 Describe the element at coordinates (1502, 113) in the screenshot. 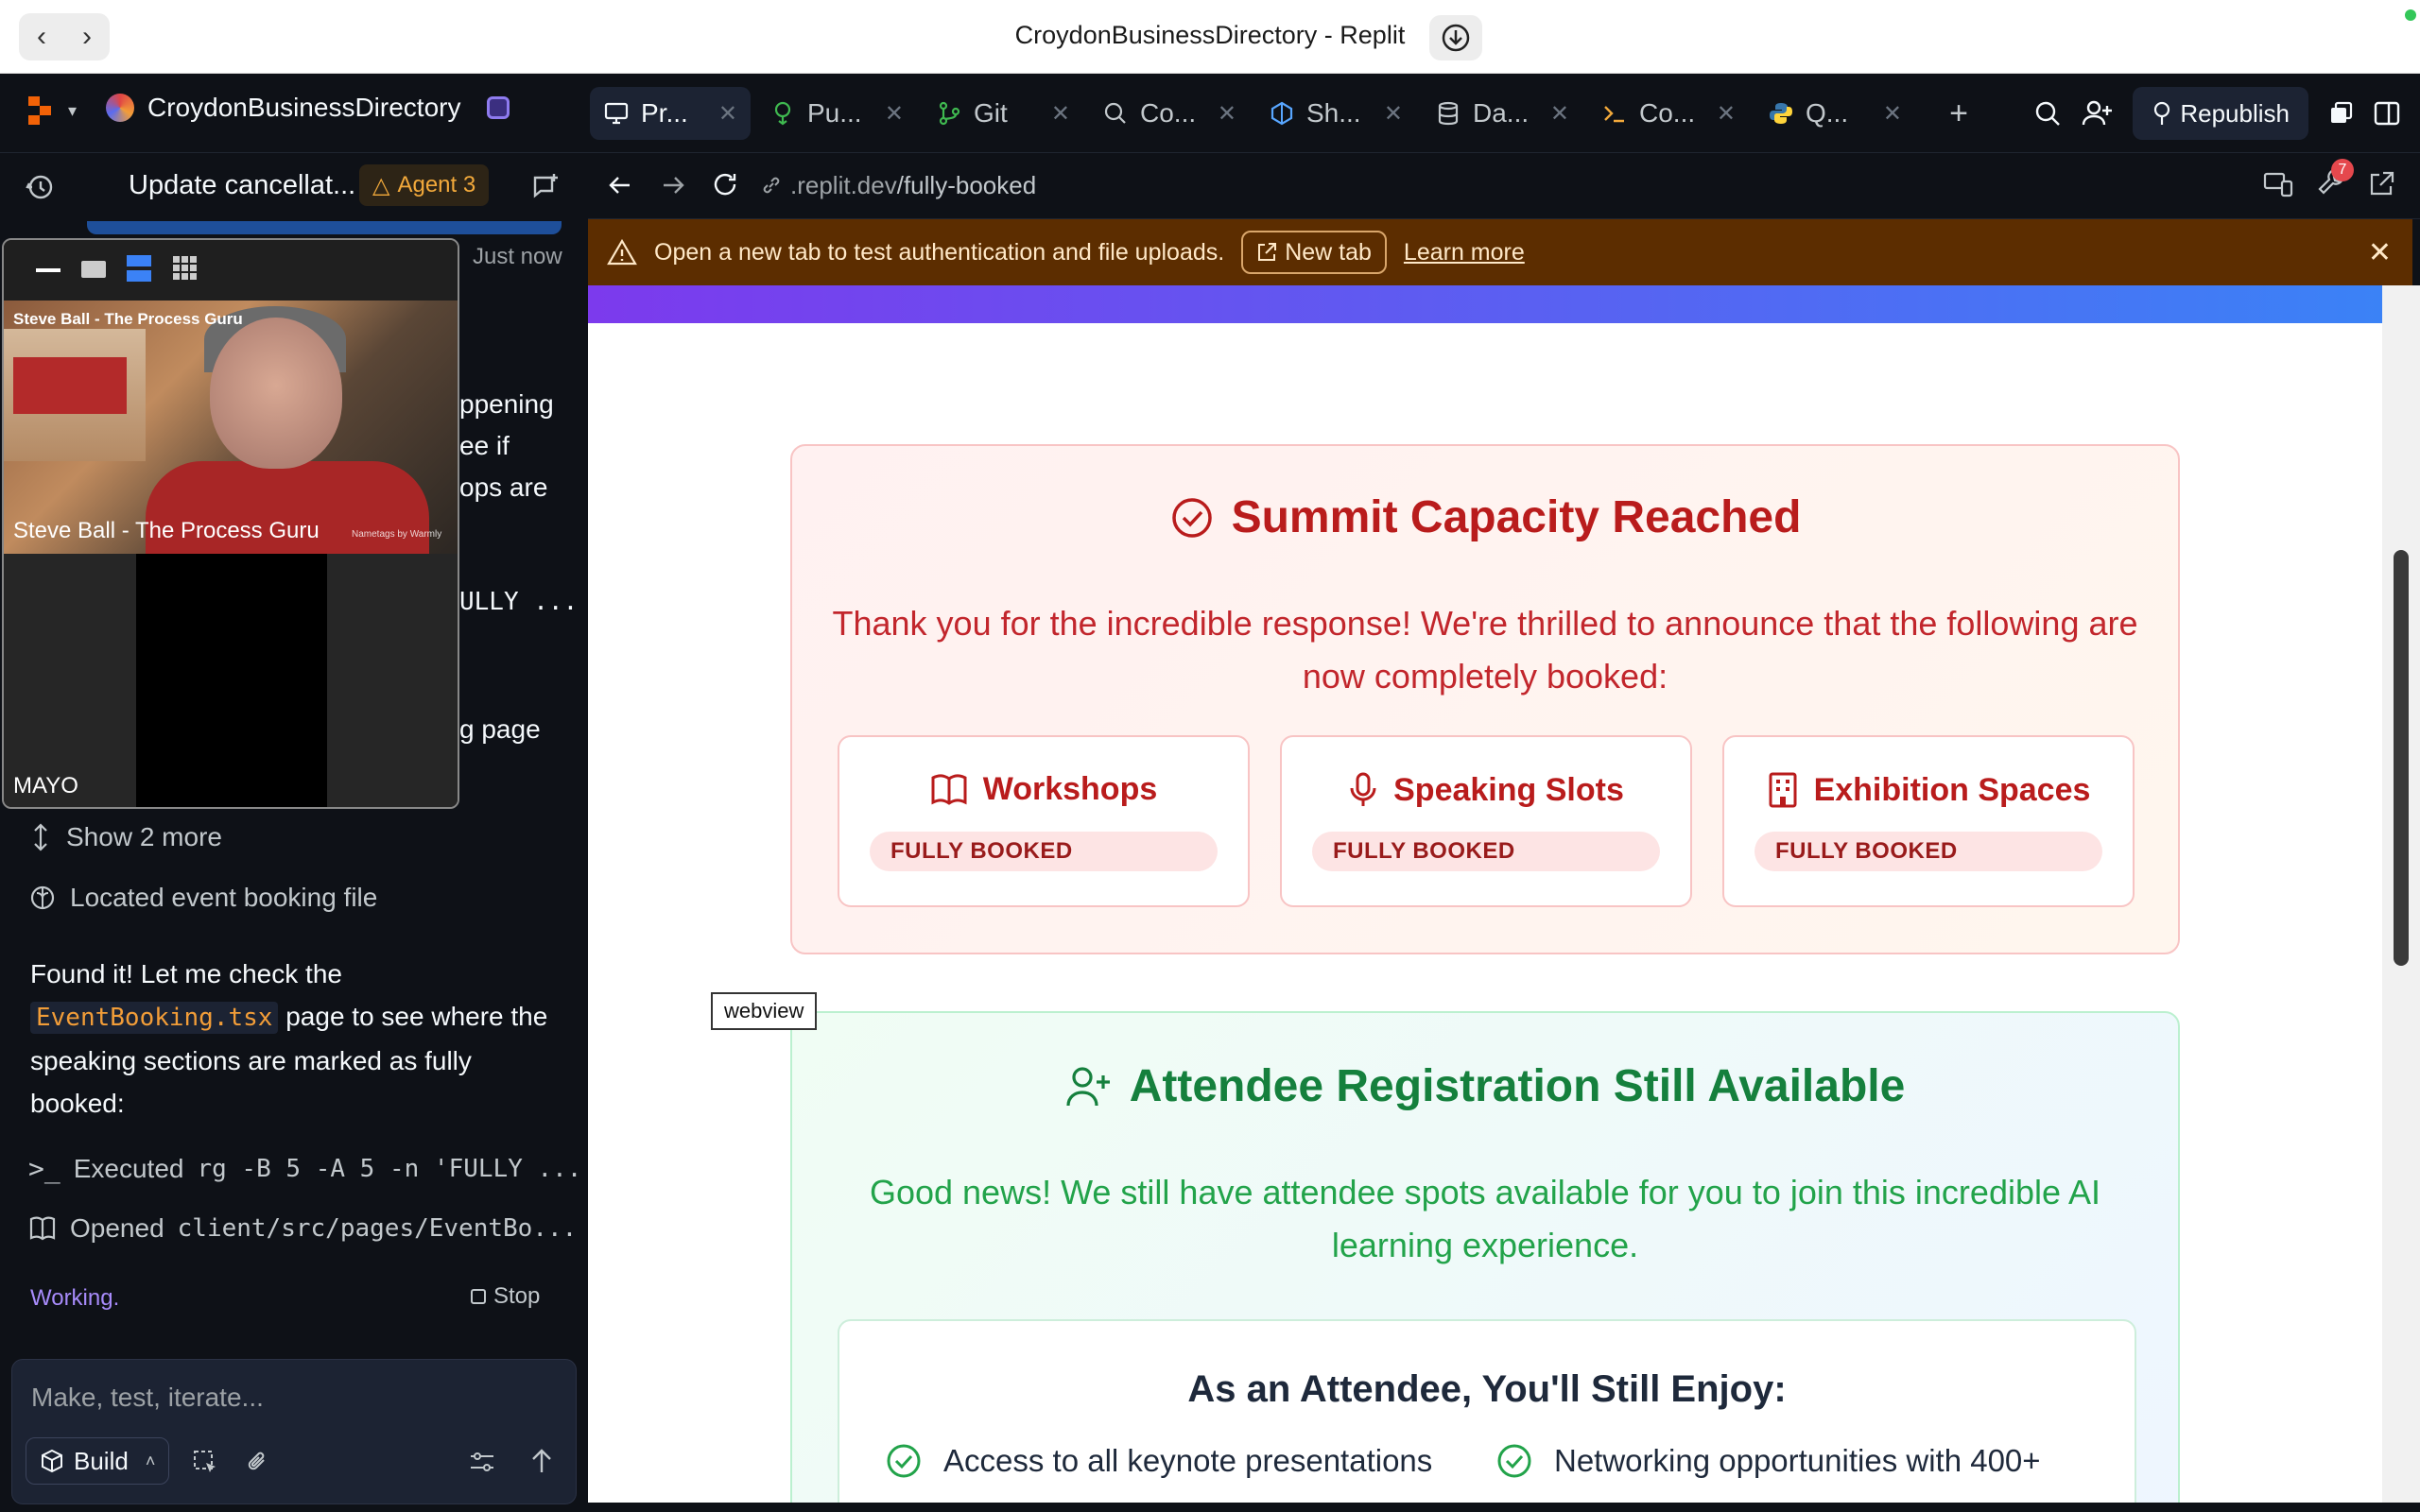

I see `tab-database: Da... ✕` at that location.